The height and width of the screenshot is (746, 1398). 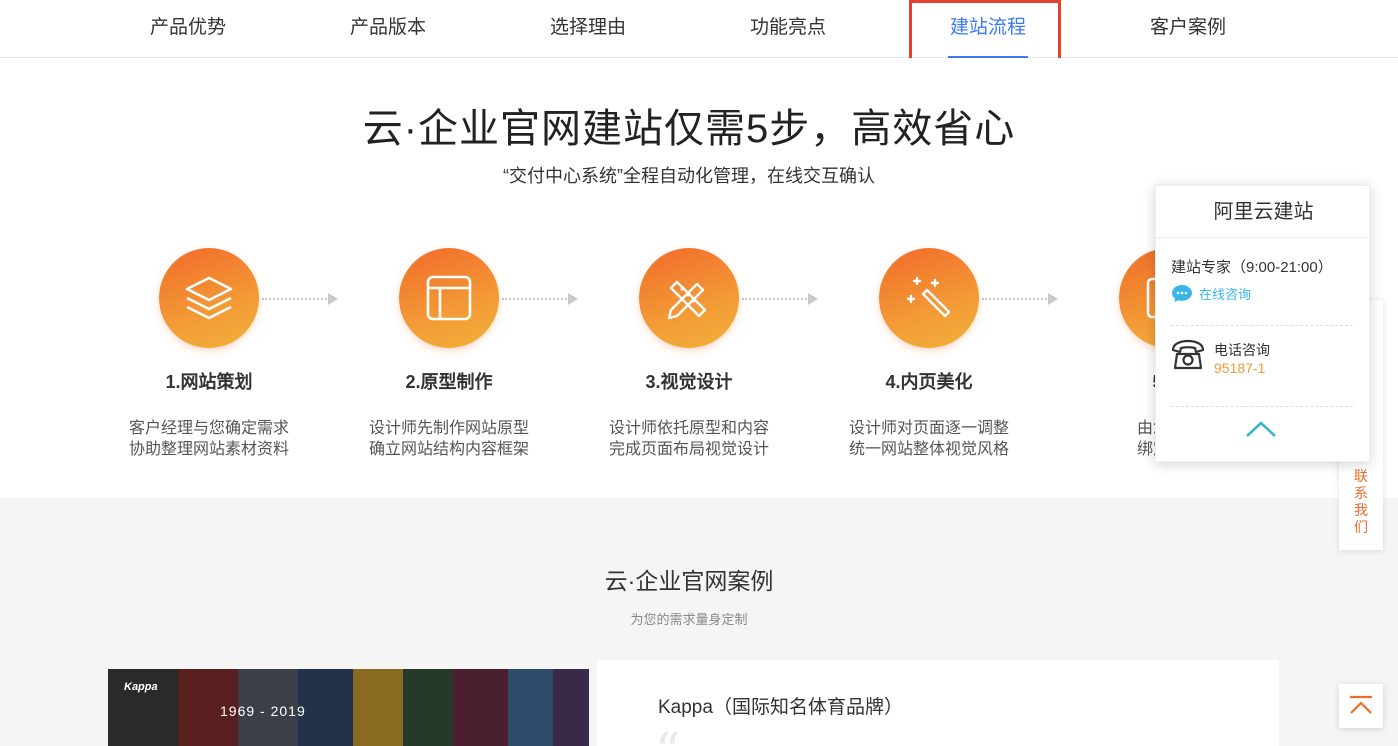 I want to click on case-image: Kappa 1969 - 2019, so click(x=348, y=707).